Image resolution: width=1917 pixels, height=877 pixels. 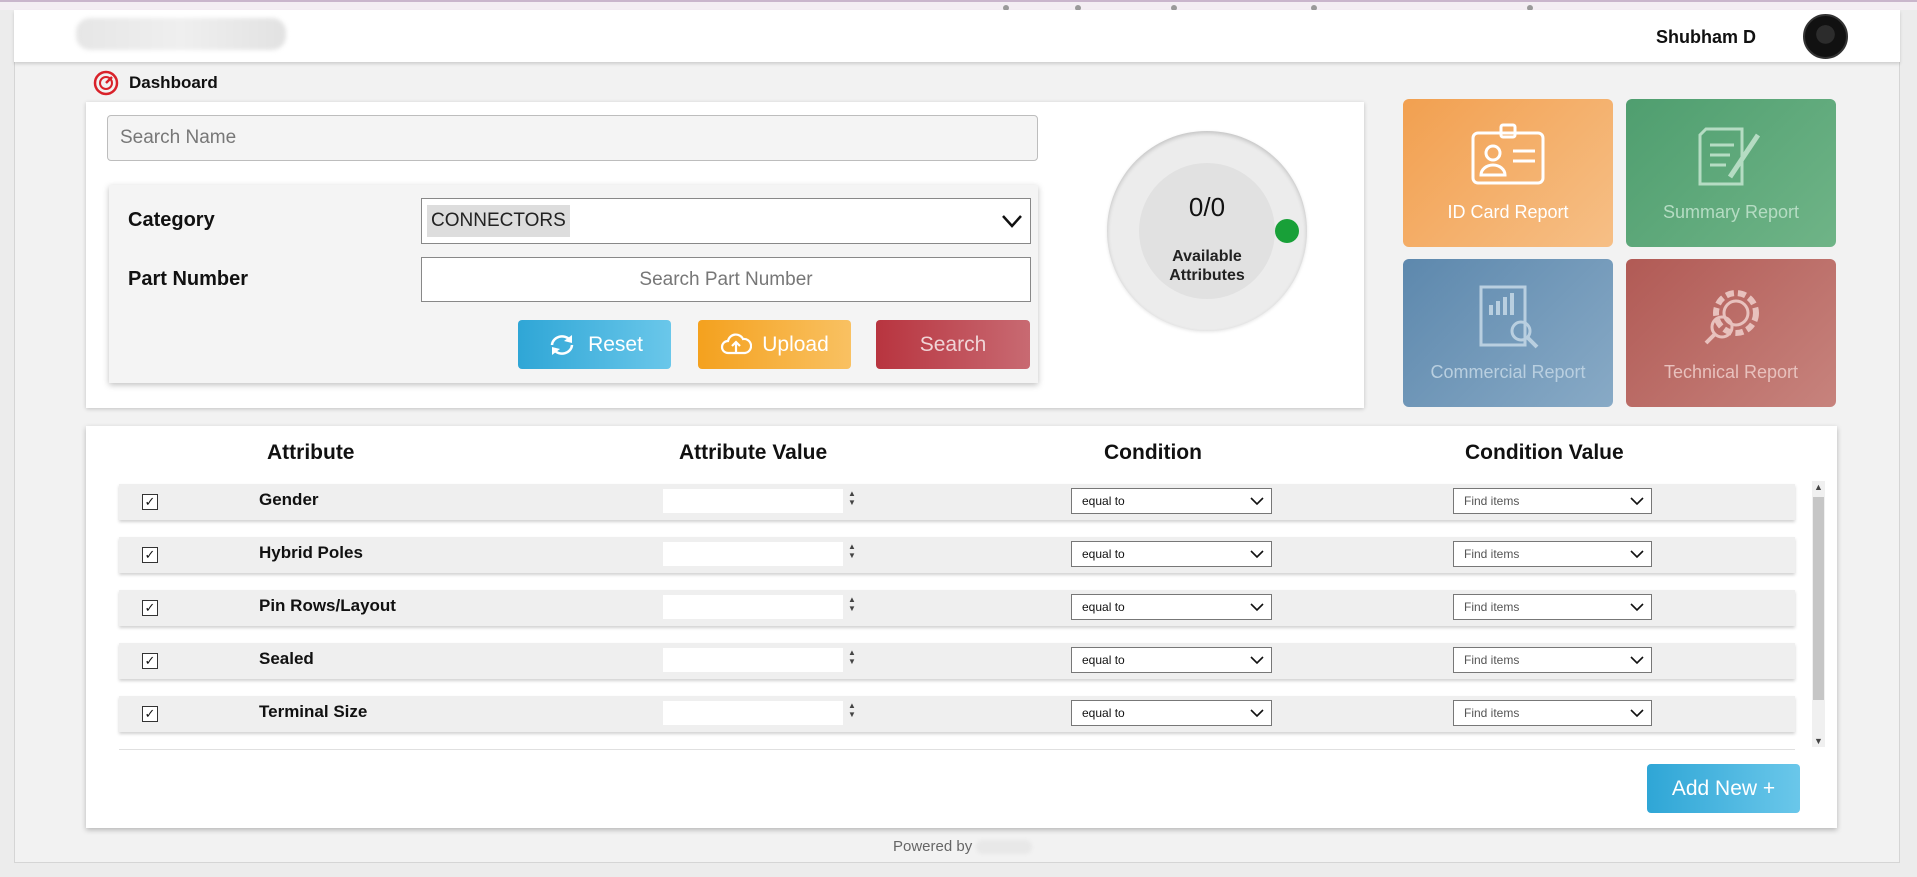 I want to click on gear-chart-icon, so click(x=1731, y=317).